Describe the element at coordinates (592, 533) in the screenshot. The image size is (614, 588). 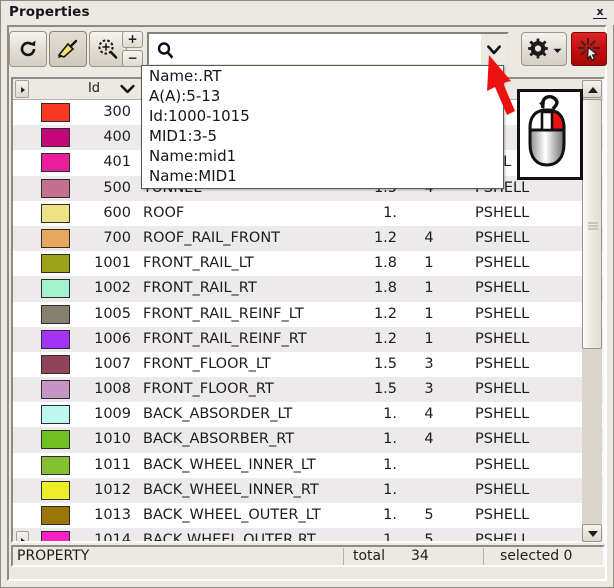
I see `scroll-down-button` at that location.